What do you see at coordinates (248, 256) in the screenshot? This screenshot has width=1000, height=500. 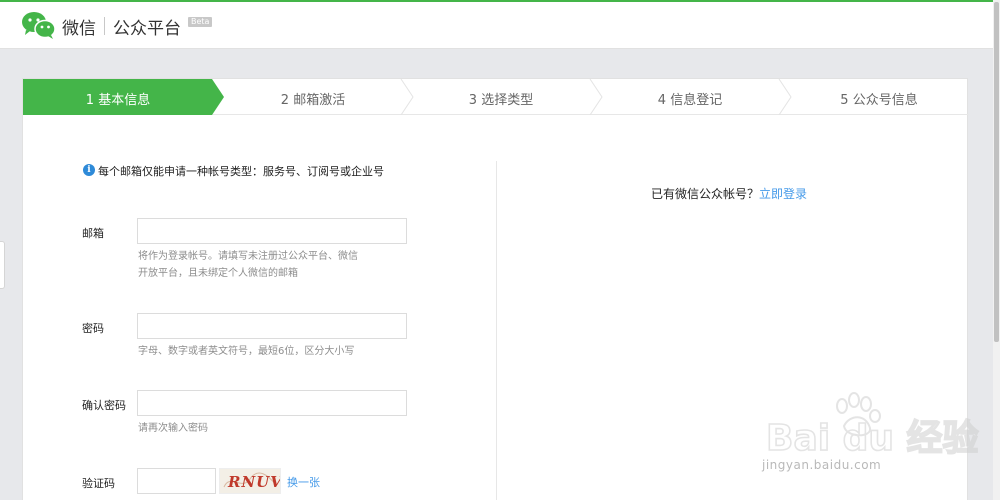 I see `email-hint-line-1: 将作为登录帐号。请填写未注册过公众平台、微信` at bounding box center [248, 256].